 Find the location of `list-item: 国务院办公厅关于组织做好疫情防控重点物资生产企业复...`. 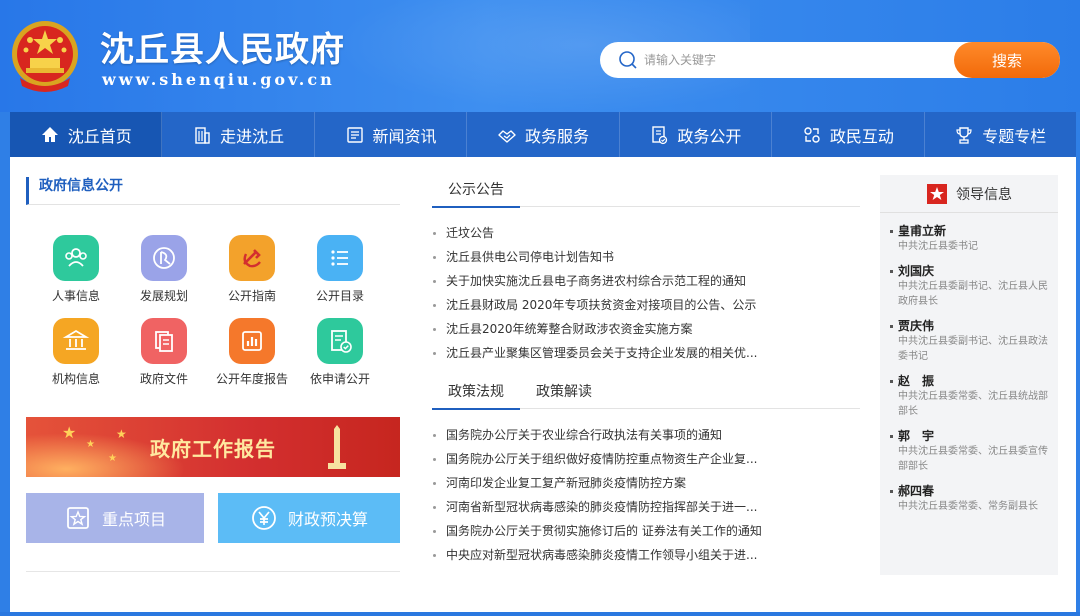

list-item: 国务院办公厅关于组织做好疫情防控重点物资生产企业复... is located at coordinates (646, 459).